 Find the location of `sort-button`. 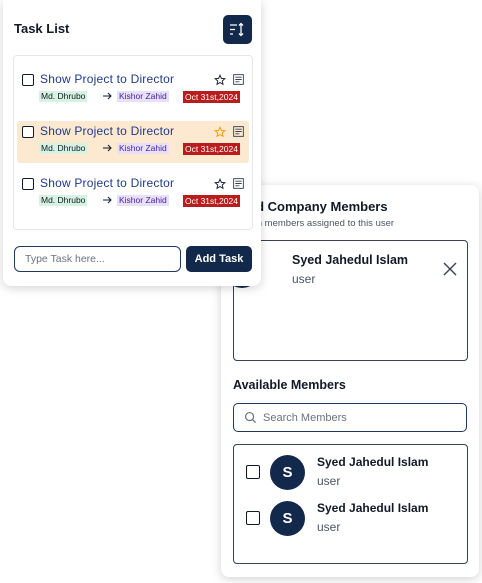

sort-button is located at coordinates (237, 29).